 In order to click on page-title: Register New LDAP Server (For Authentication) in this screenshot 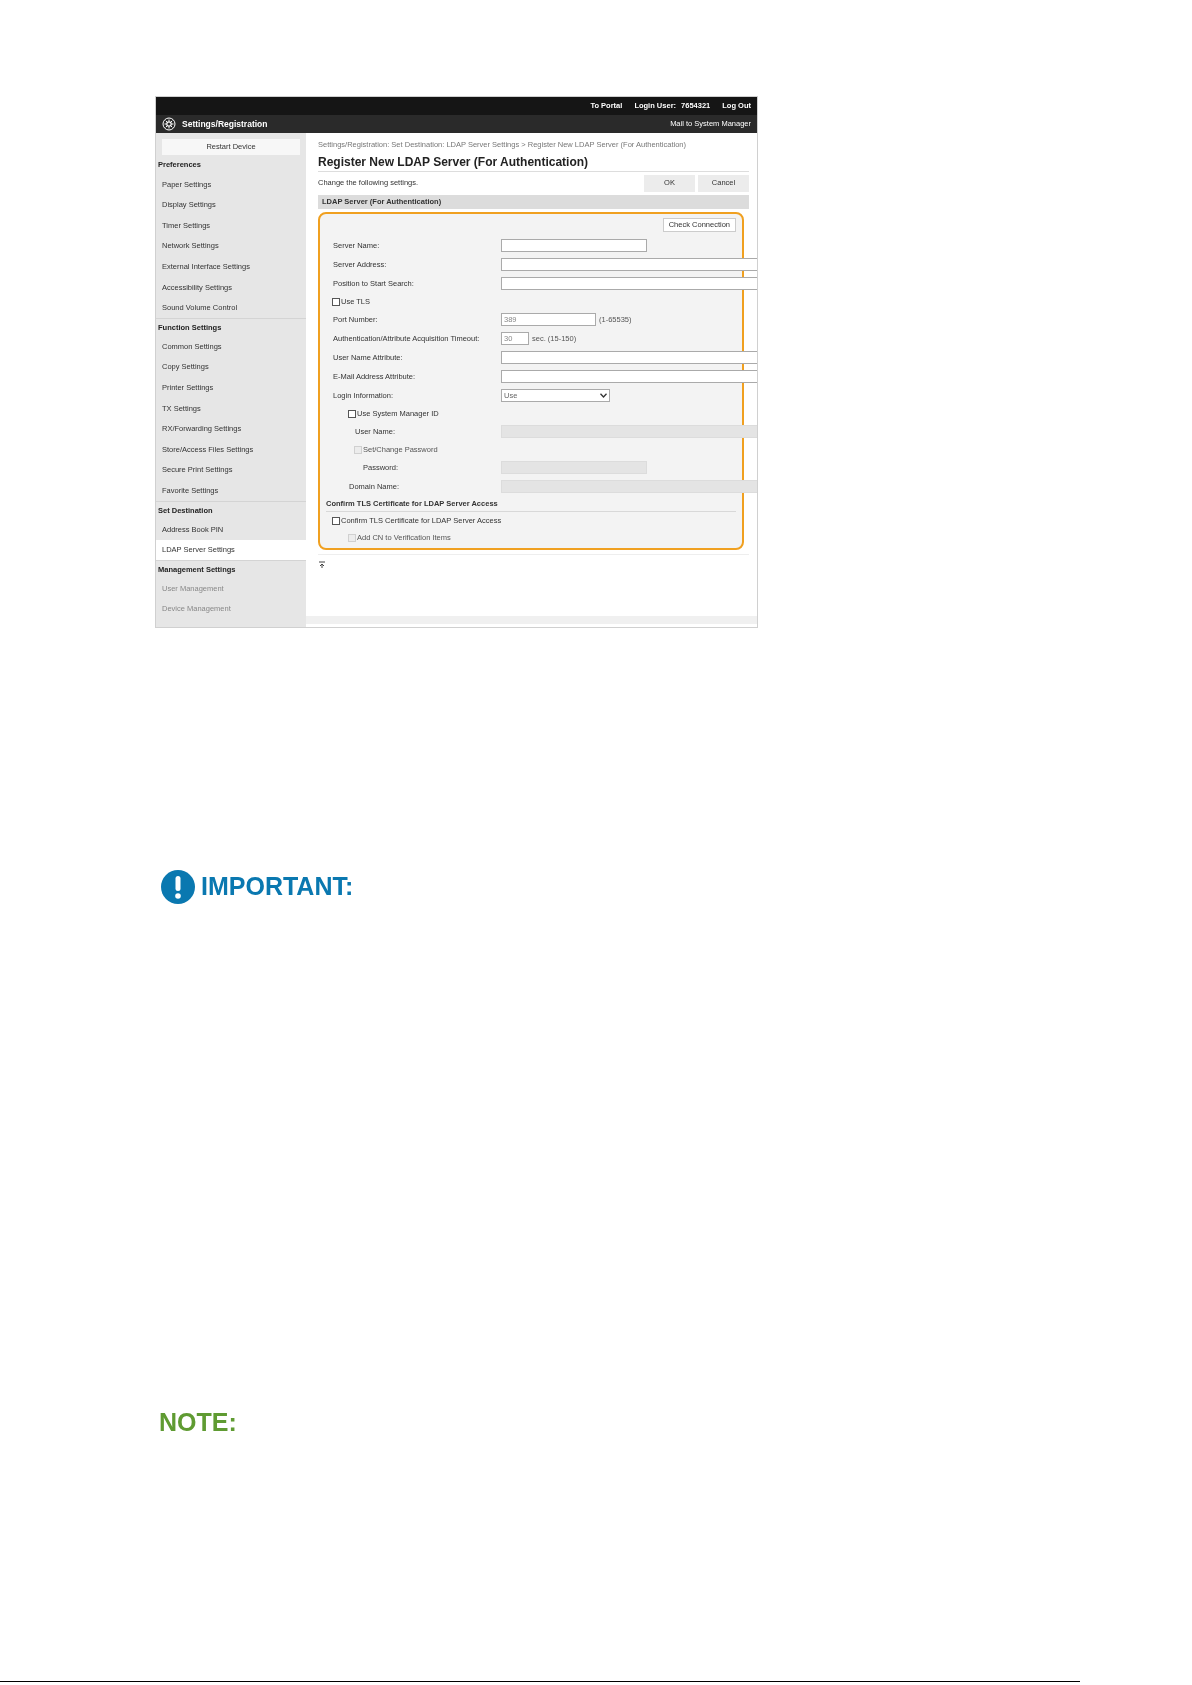, I will do `click(453, 162)`.